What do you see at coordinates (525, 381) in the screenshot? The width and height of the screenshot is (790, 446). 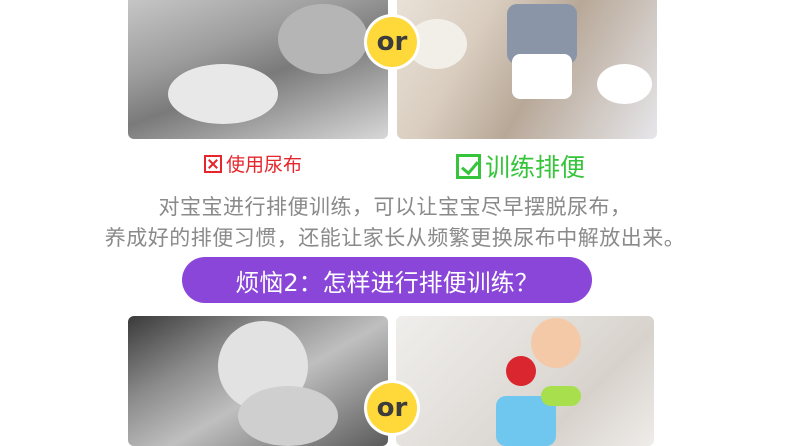 I see `baby-on-toilet-ladder-photo` at bounding box center [525, 381].